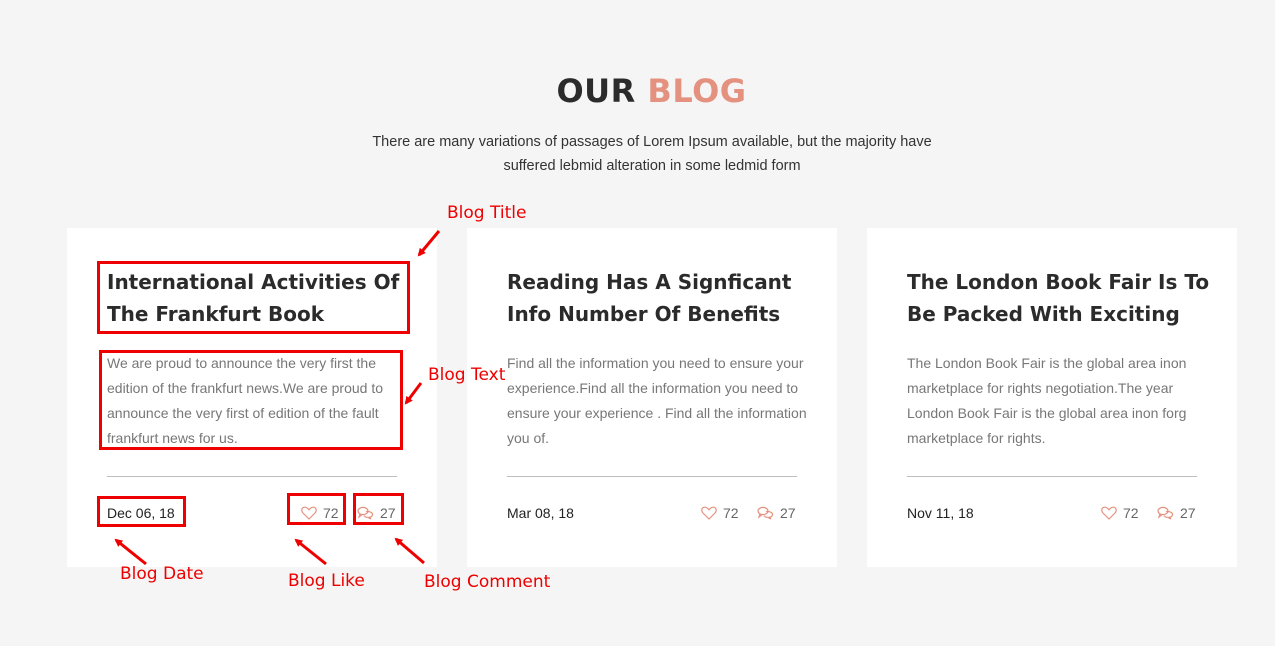  I want to click on blog-date: Mar 08, 18, so click(540, 513).